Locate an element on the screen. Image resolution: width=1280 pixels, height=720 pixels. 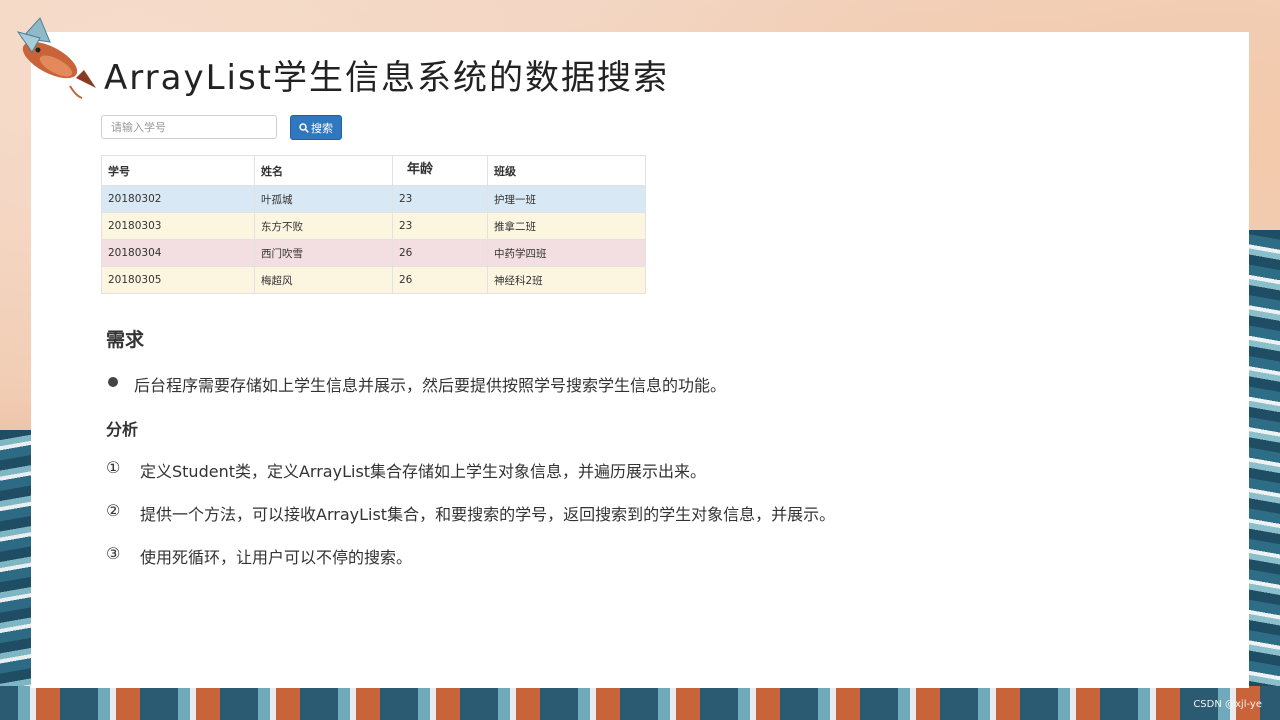
analysis-heading: 分析 is located at coordinates (122, 429).